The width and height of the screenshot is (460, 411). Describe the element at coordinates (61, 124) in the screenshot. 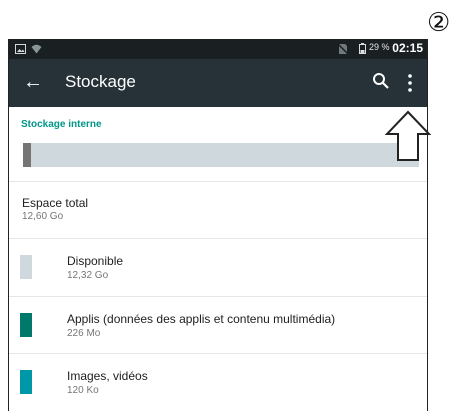

I see `section-header-internal-storage: Stockage interne` at that location.